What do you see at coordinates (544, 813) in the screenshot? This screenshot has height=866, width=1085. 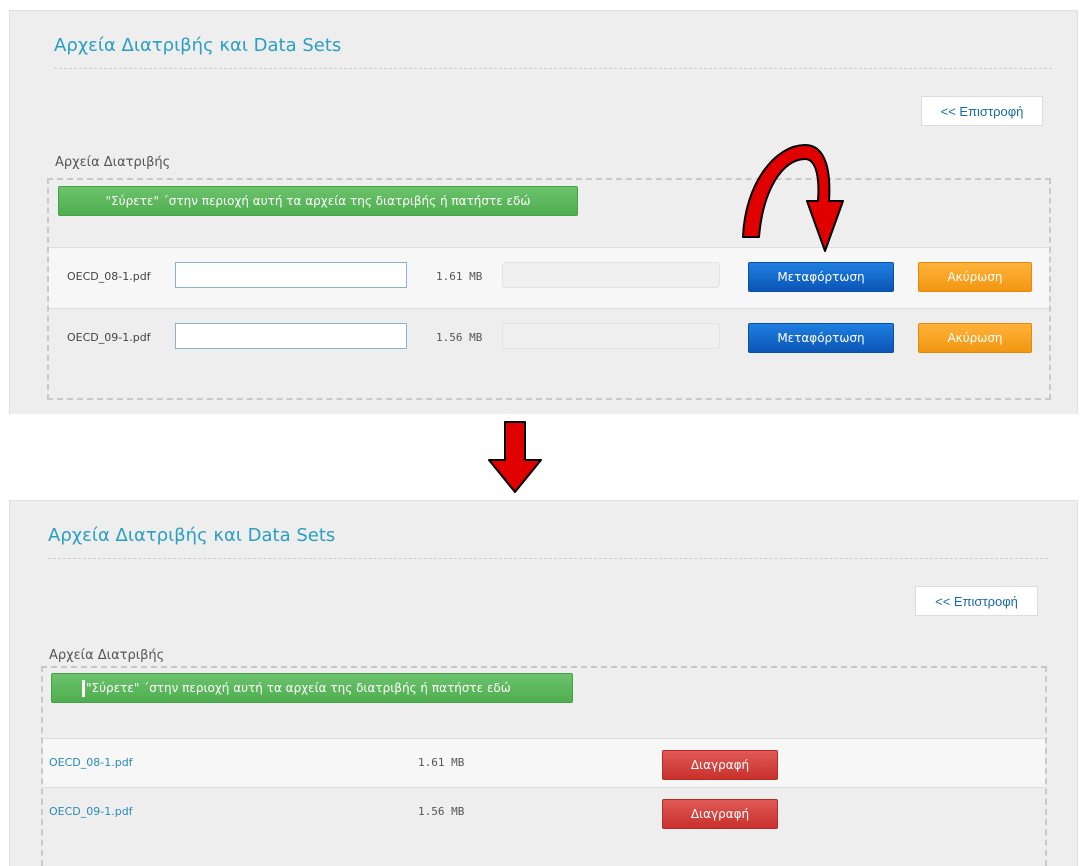 I see `file-row: OECD_09-1.pdf 1.56 MB Διαγραφή` at bounding box center [544, 813].